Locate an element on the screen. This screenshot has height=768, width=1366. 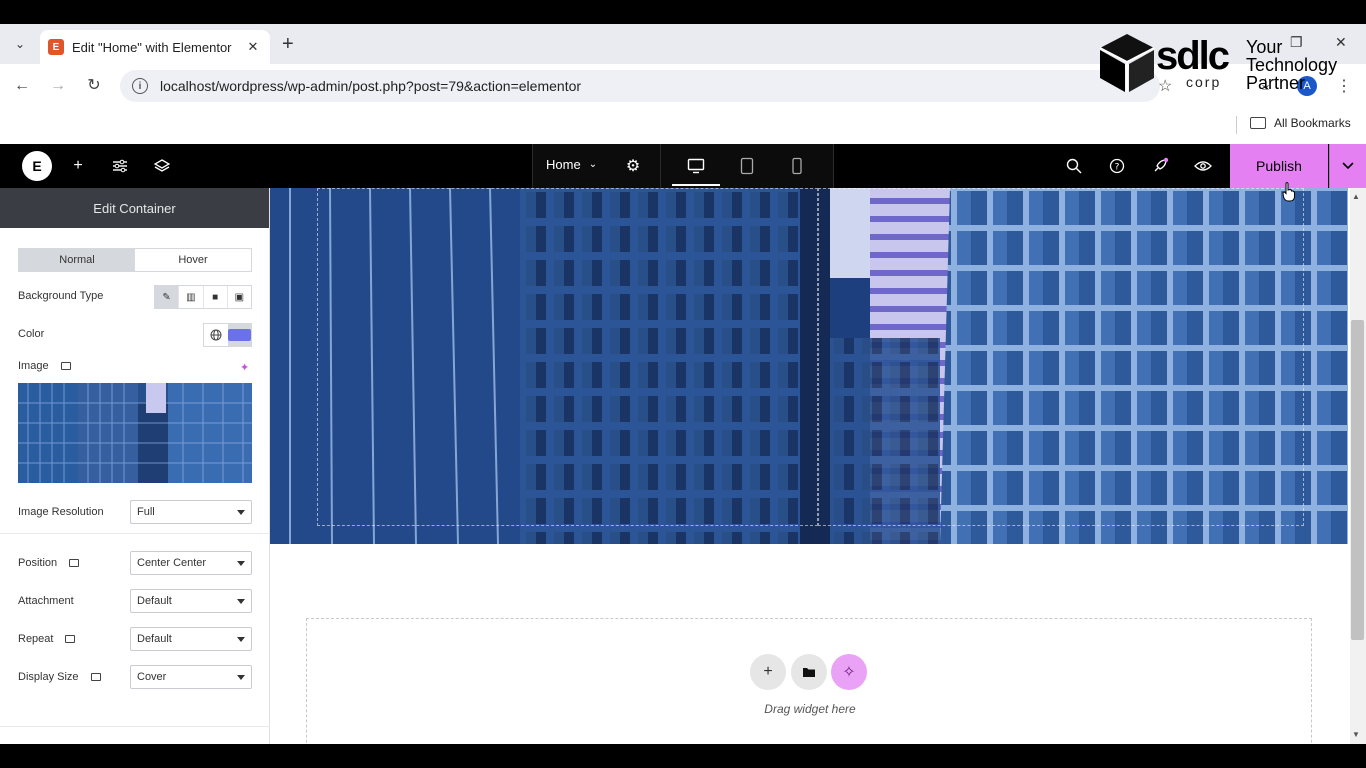
publish-options-chevron-icon is located at coordinates (1347, 166).